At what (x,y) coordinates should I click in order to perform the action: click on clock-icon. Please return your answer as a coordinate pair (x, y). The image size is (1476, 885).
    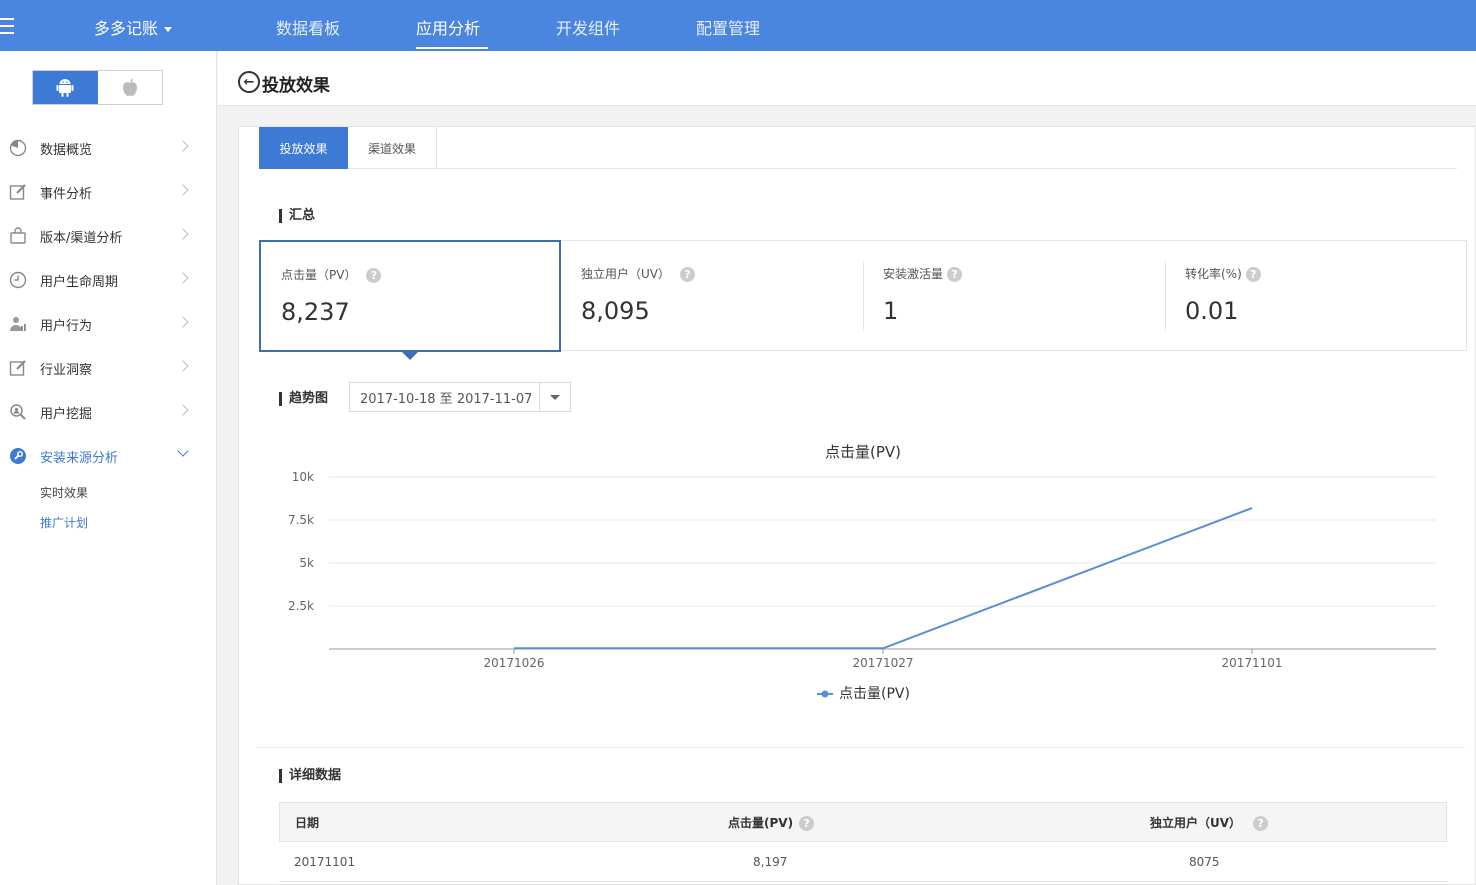
    Looking at the image, I should click on (18, 280).